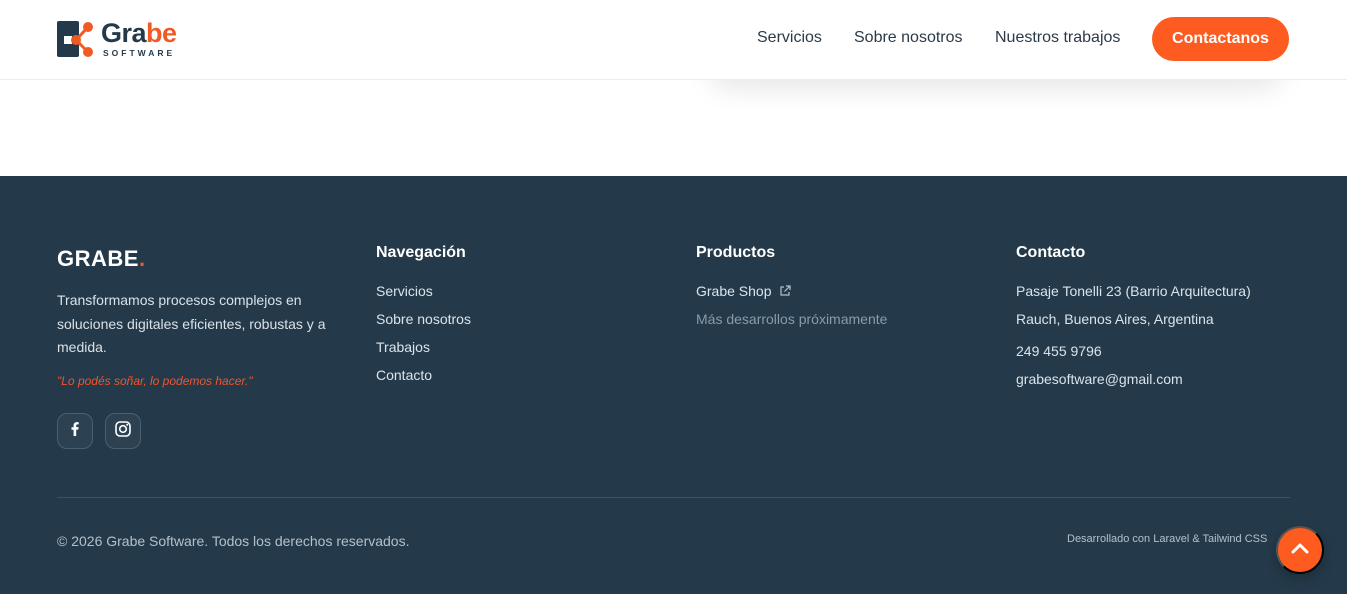  I want to click on grabe-shop-label: Grabe Shop, so click(734, 291).